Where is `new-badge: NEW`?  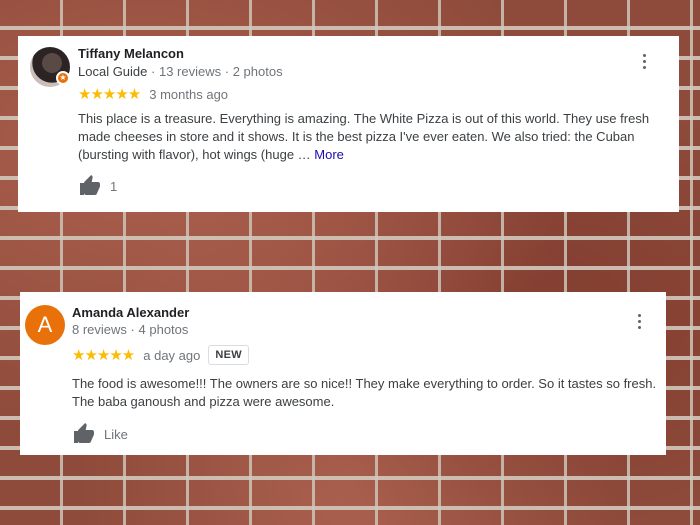
new-badge: NEW is located at coordinates (228, 355).